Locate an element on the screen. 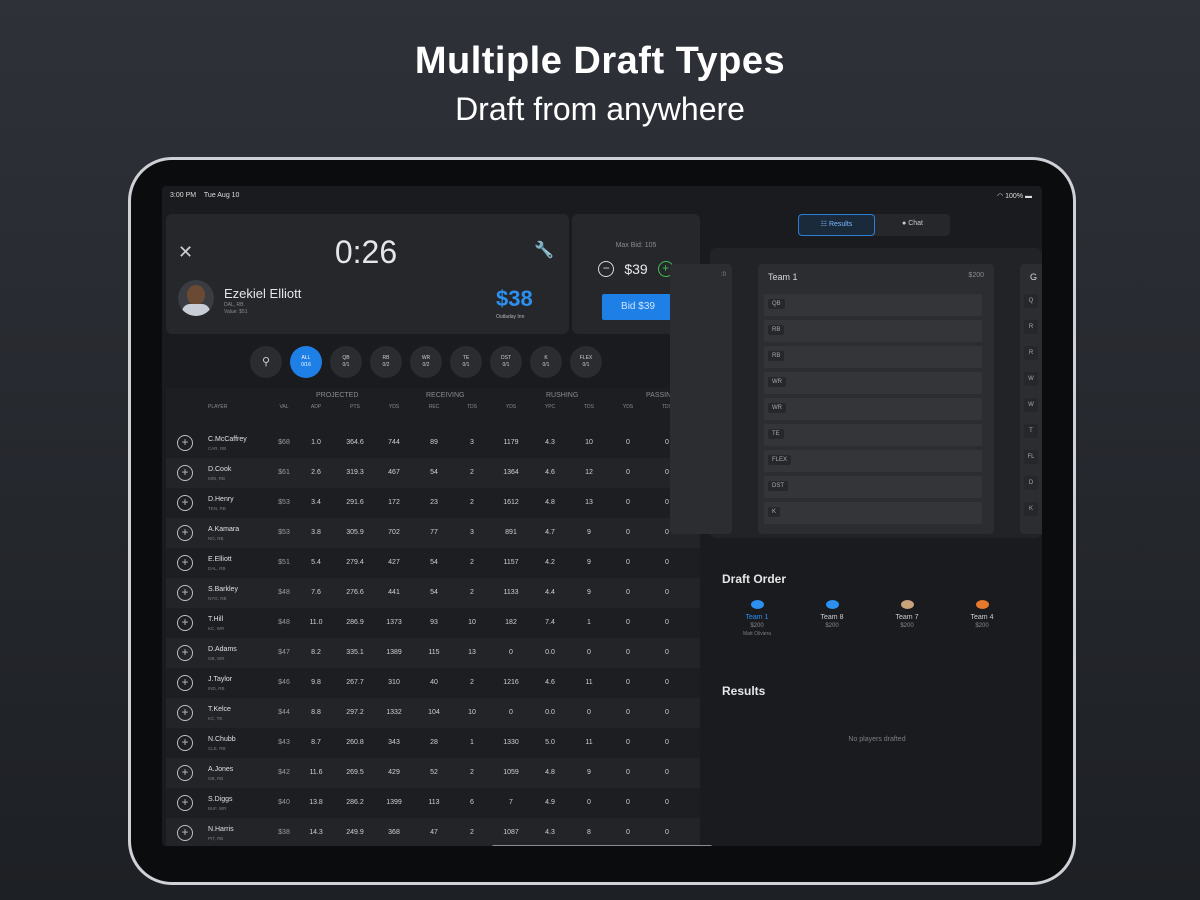 The width and height of the screenshot is (1200, 900). roster-slot: FLEX is located at coordinates (873, 461).